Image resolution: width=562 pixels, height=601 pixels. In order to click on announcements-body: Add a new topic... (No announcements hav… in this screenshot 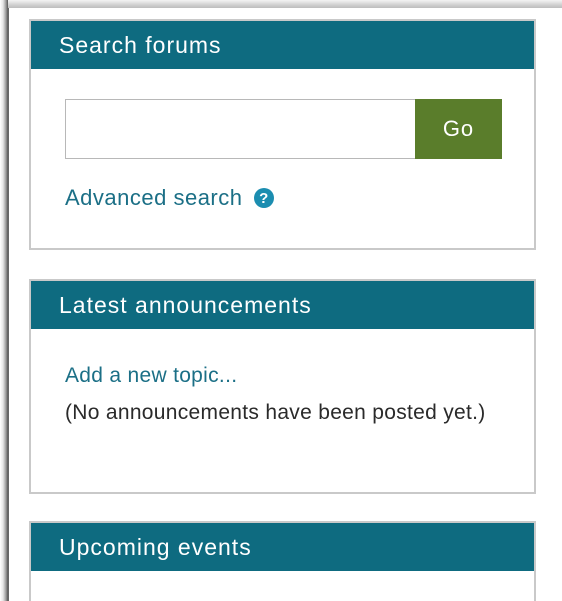, I will do `click(285, 394)`.